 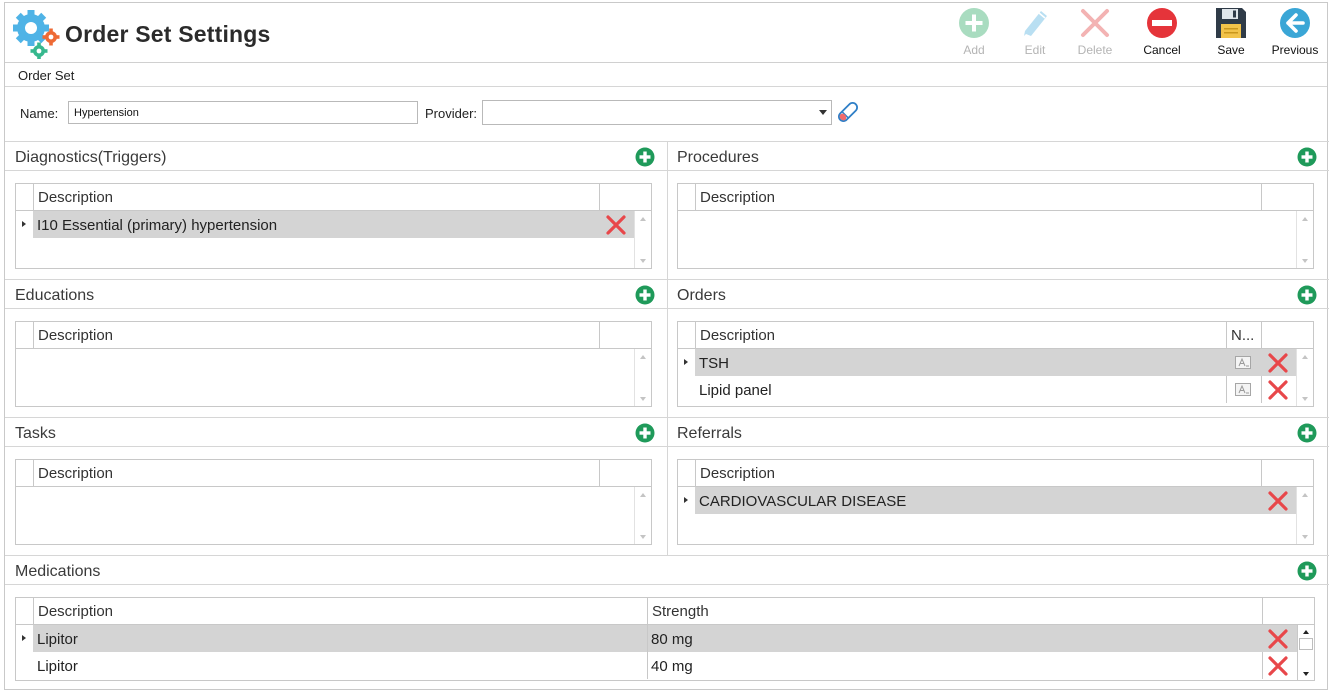 What do you see at coordinates (336, 294) in the screenshot?
I see `educations-header: Educations` at bounding box center [336, 294].